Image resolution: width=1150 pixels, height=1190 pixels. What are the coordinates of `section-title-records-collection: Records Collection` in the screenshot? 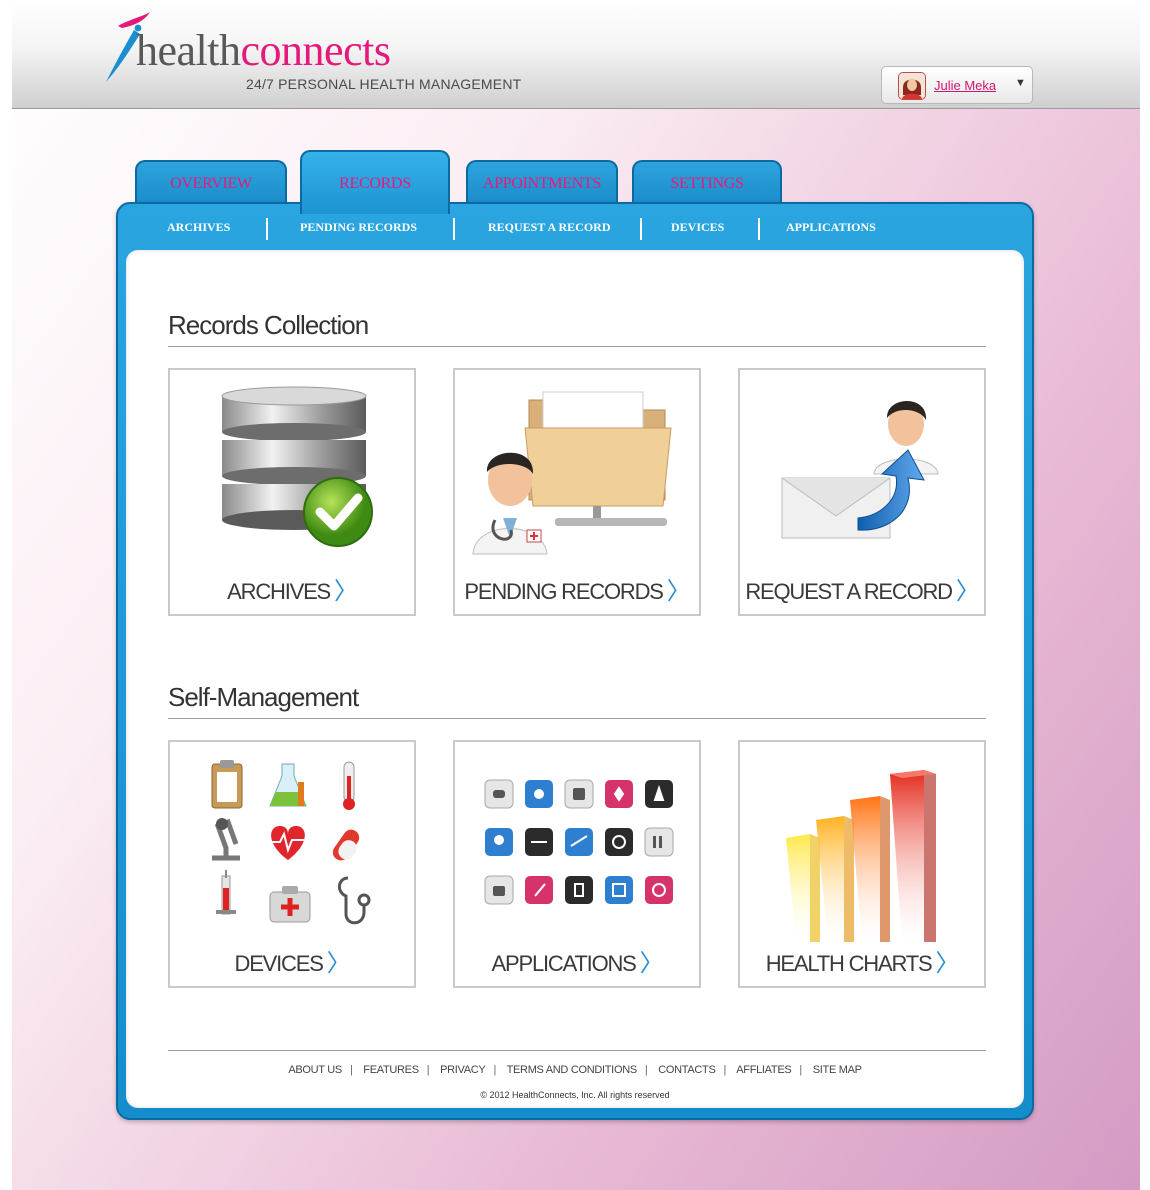 It's located at (268, 325).